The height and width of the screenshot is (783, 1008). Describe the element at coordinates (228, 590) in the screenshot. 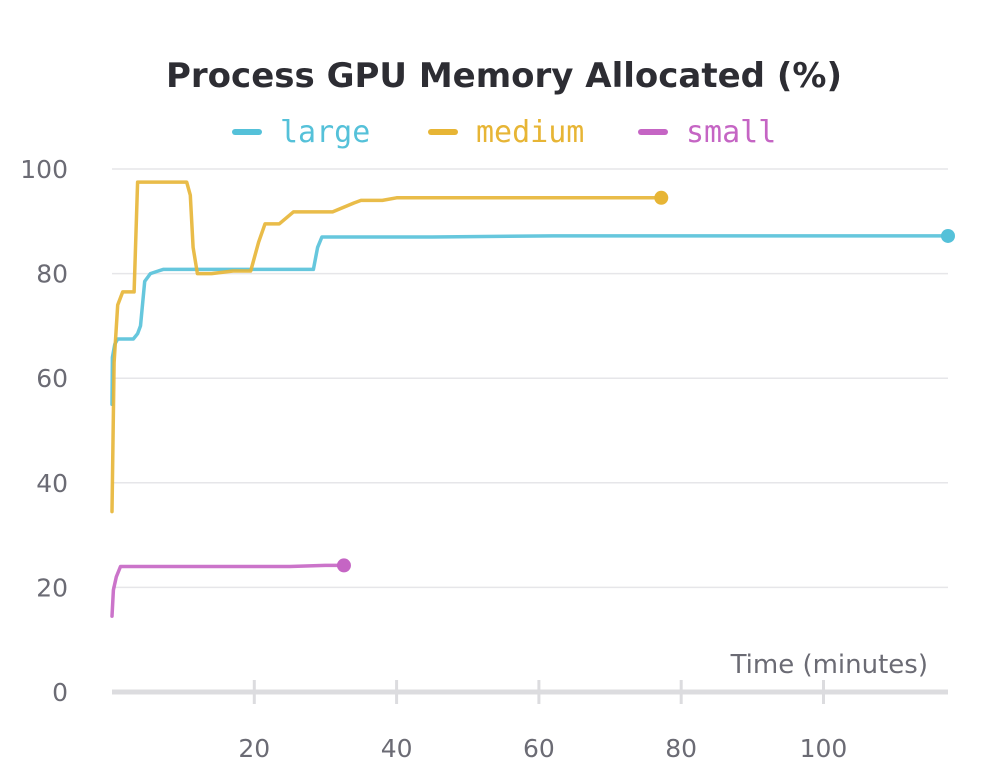

I see `series-line-small` at that location.